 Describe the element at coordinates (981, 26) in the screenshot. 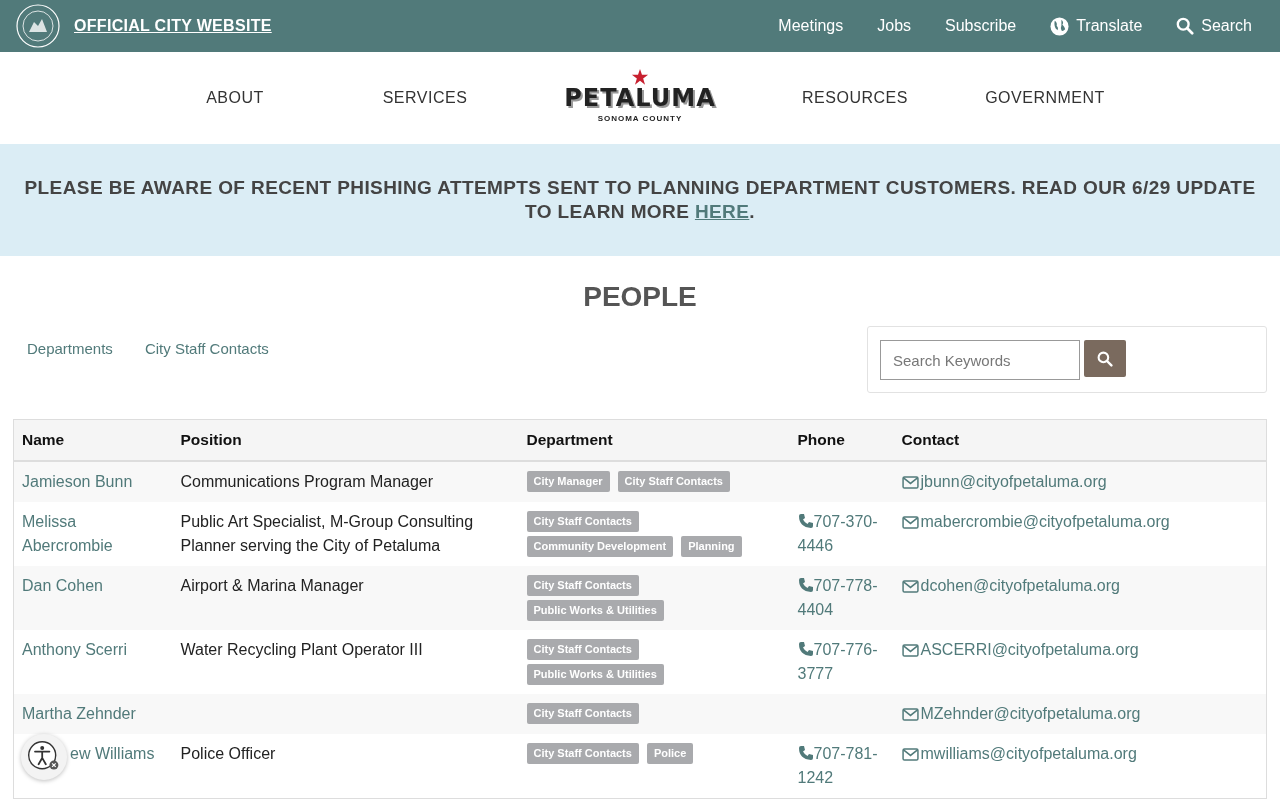

I see `top-nav-link: Subscribe` at that location.